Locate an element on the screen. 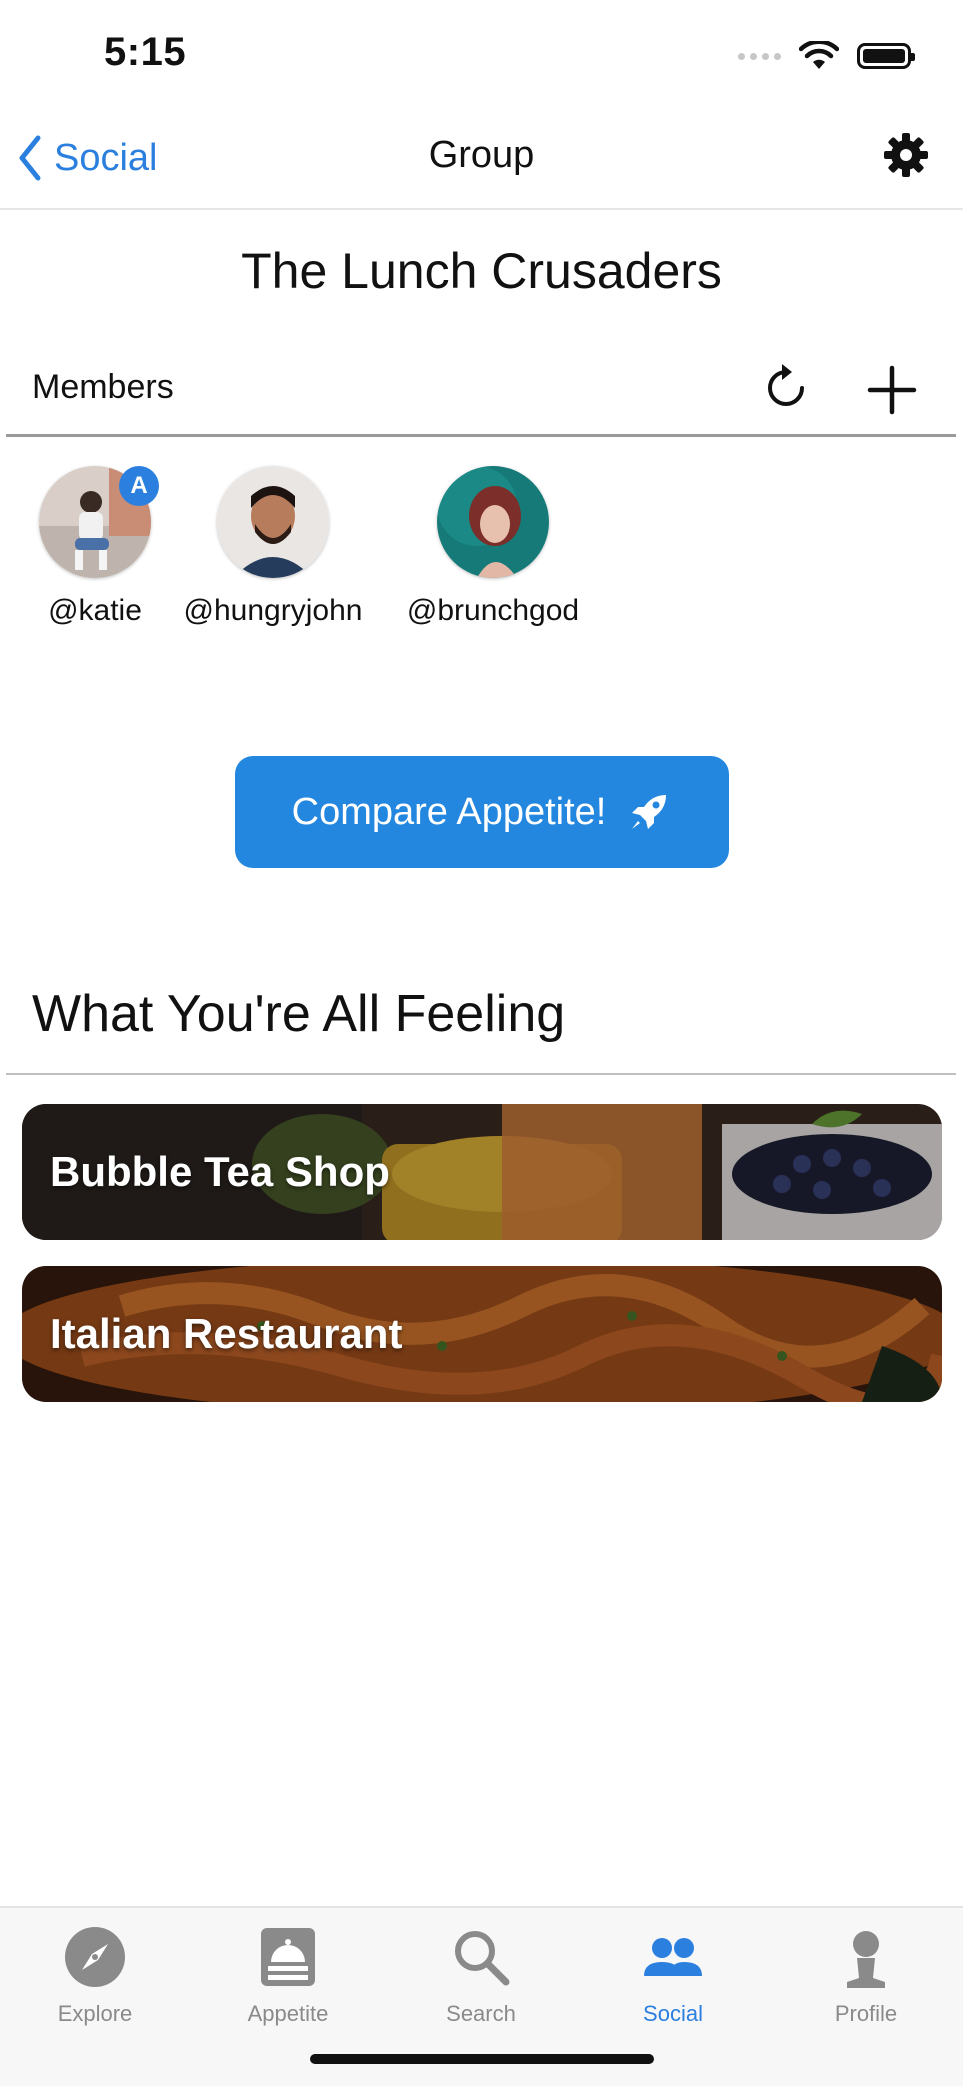 This screenshot has height=2086, width=963. tab-label: Appetite is located at coordinates (288, 2013).